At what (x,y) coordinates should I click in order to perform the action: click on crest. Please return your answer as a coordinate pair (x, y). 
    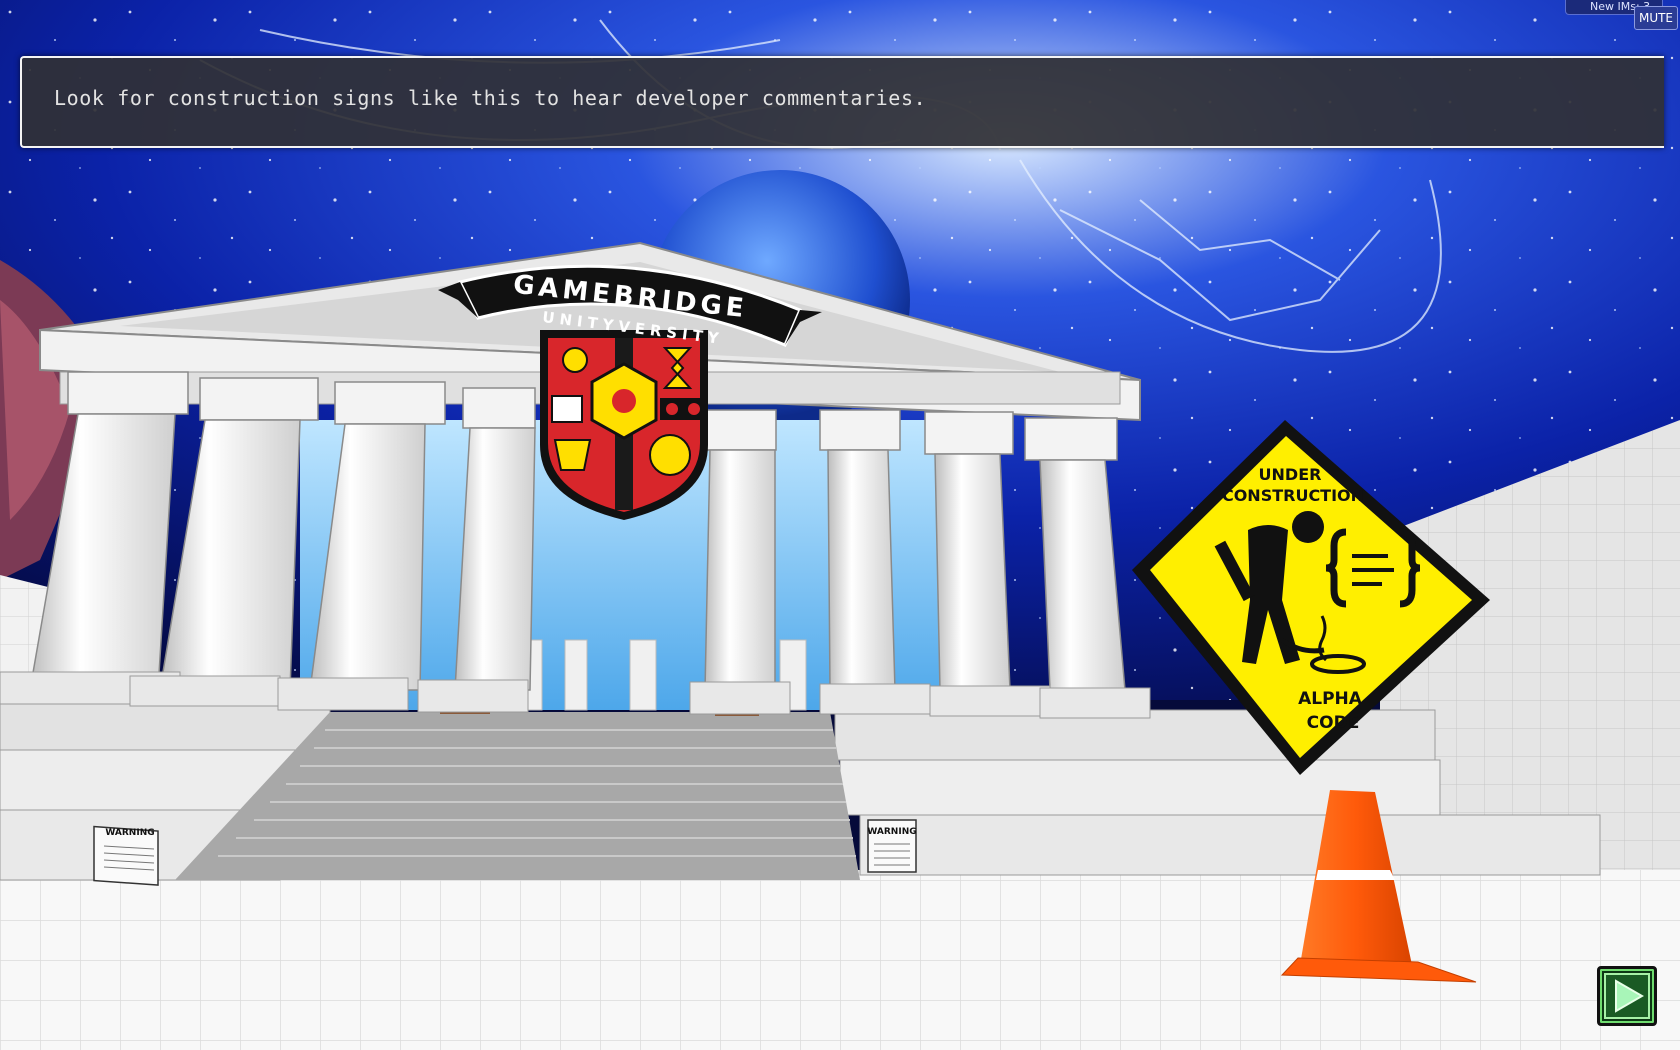
    Looking at the image, I should click on (624, 425).